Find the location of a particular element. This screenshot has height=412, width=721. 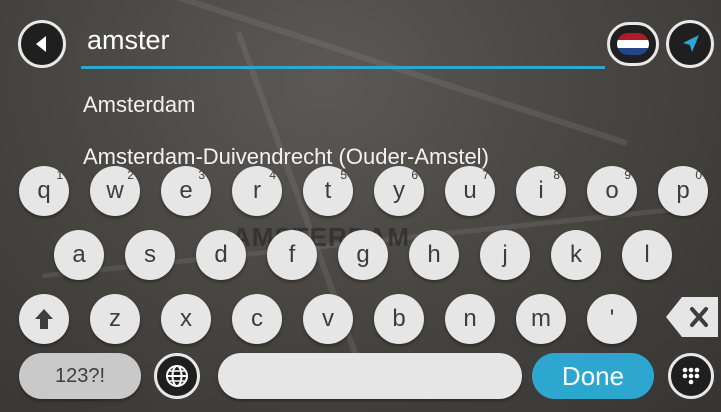

key-label: m is located at coordinates (541, 318).